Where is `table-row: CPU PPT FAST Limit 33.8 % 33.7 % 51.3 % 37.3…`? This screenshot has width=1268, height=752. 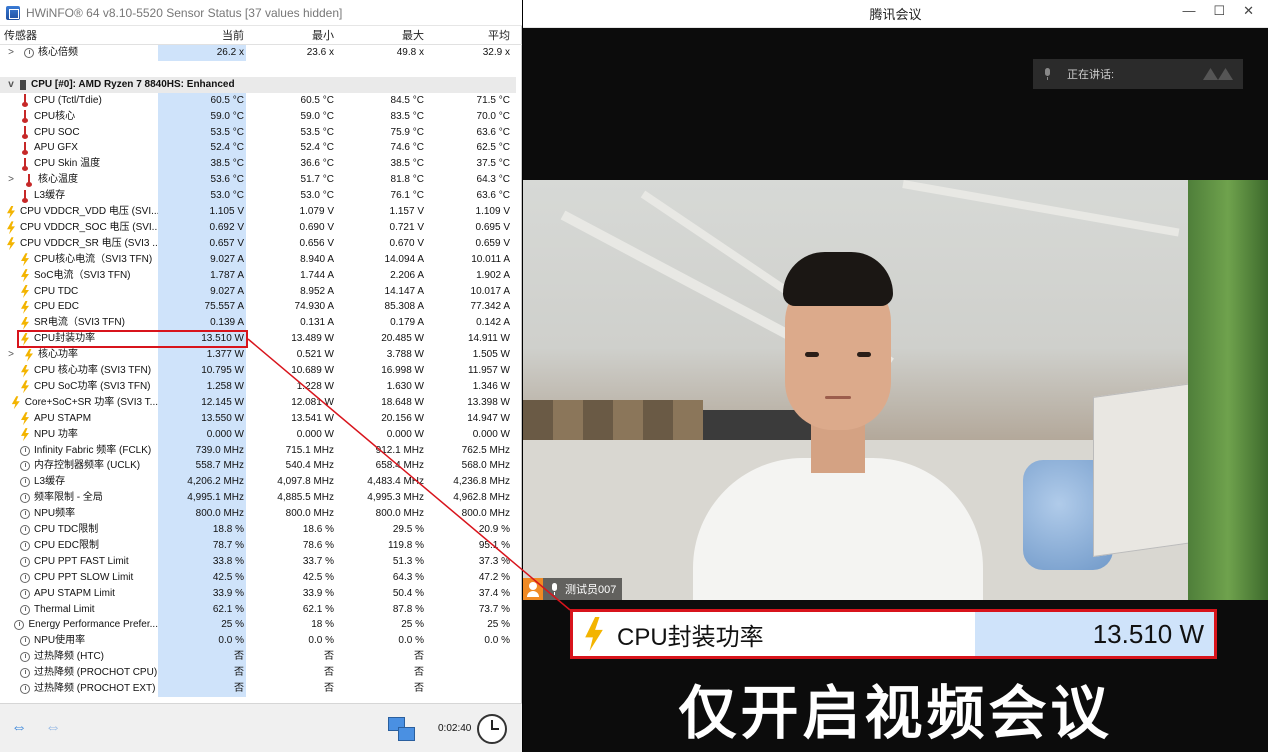
table-row: CPU PPT FAST Limit 33.8 % 33.7 % 51.3 % 37.3… is located at coordinates (258, 561).